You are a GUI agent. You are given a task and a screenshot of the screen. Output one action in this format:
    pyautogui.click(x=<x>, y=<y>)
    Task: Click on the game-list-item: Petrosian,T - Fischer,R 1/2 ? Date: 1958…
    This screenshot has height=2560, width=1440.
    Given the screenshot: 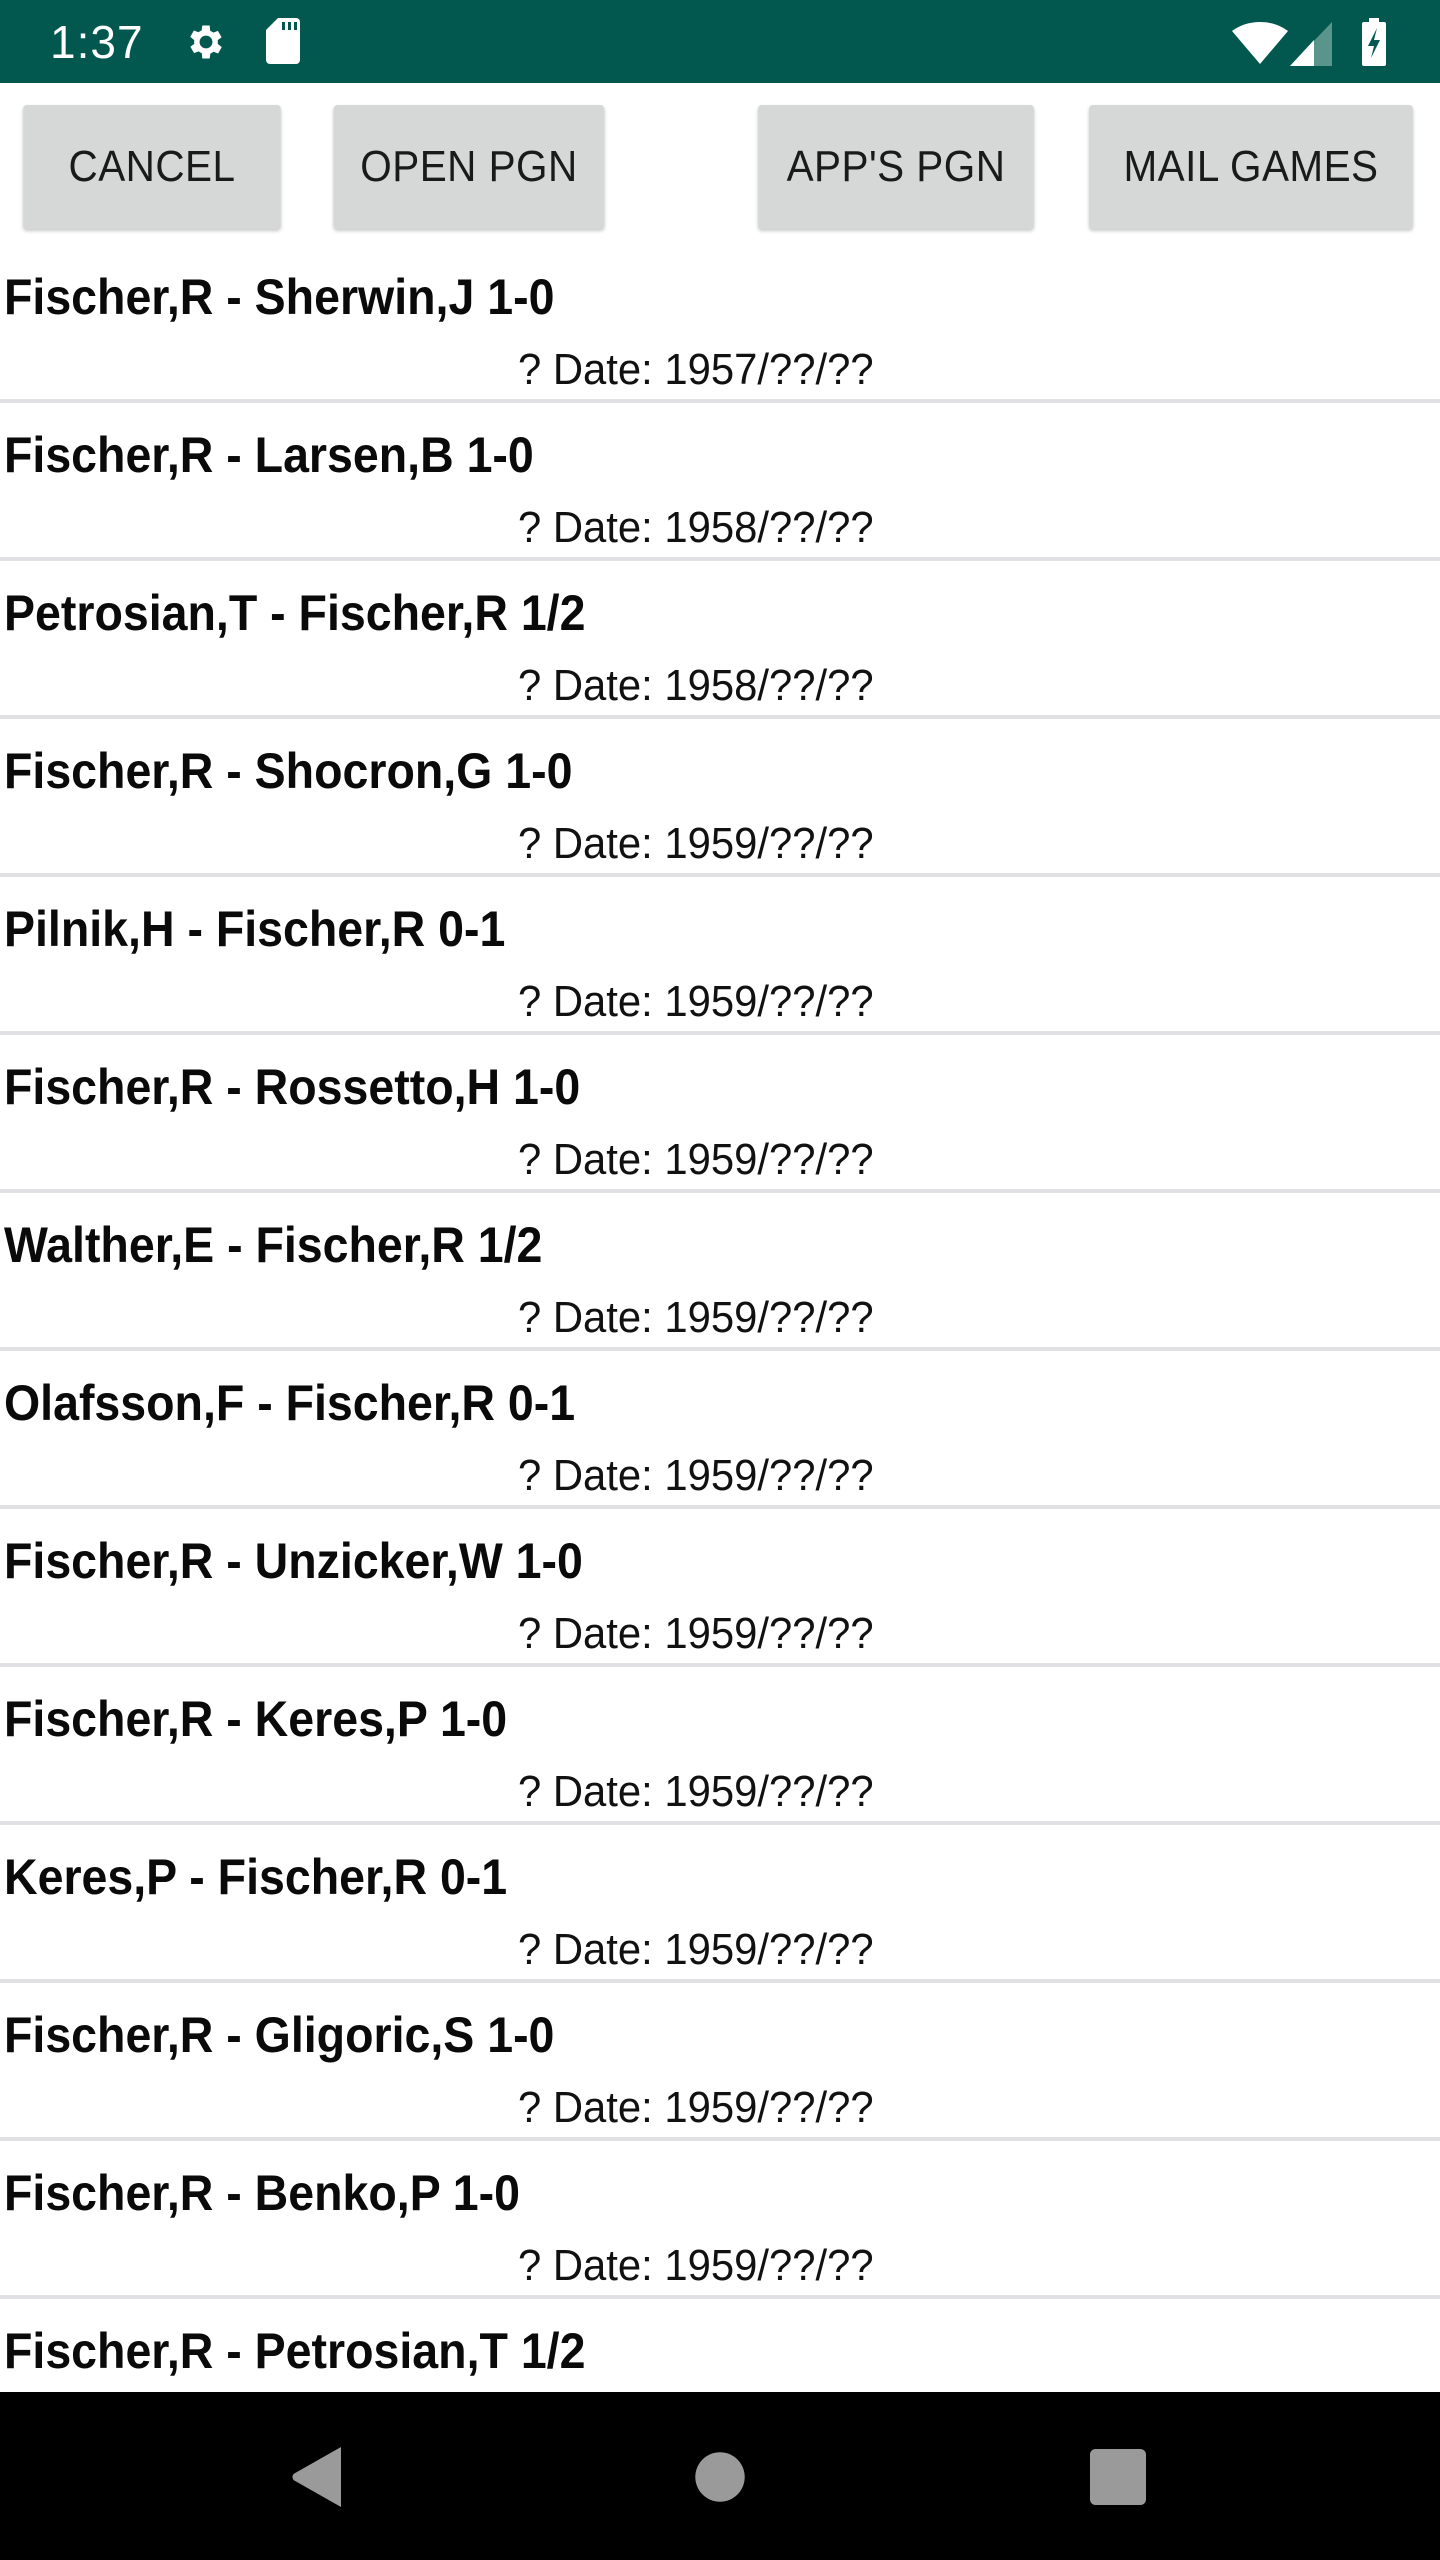 What is the action you would take?
    pyautogui.click(x=720, y=640)
    